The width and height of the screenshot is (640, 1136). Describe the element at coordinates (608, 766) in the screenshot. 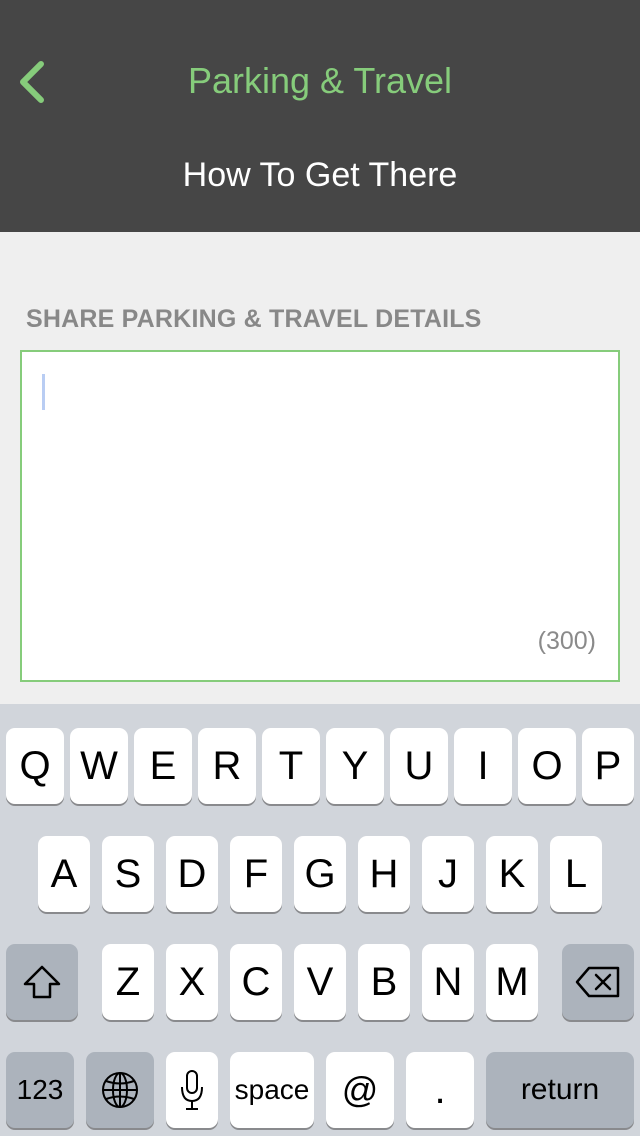

I see `key-p: P` at that location.